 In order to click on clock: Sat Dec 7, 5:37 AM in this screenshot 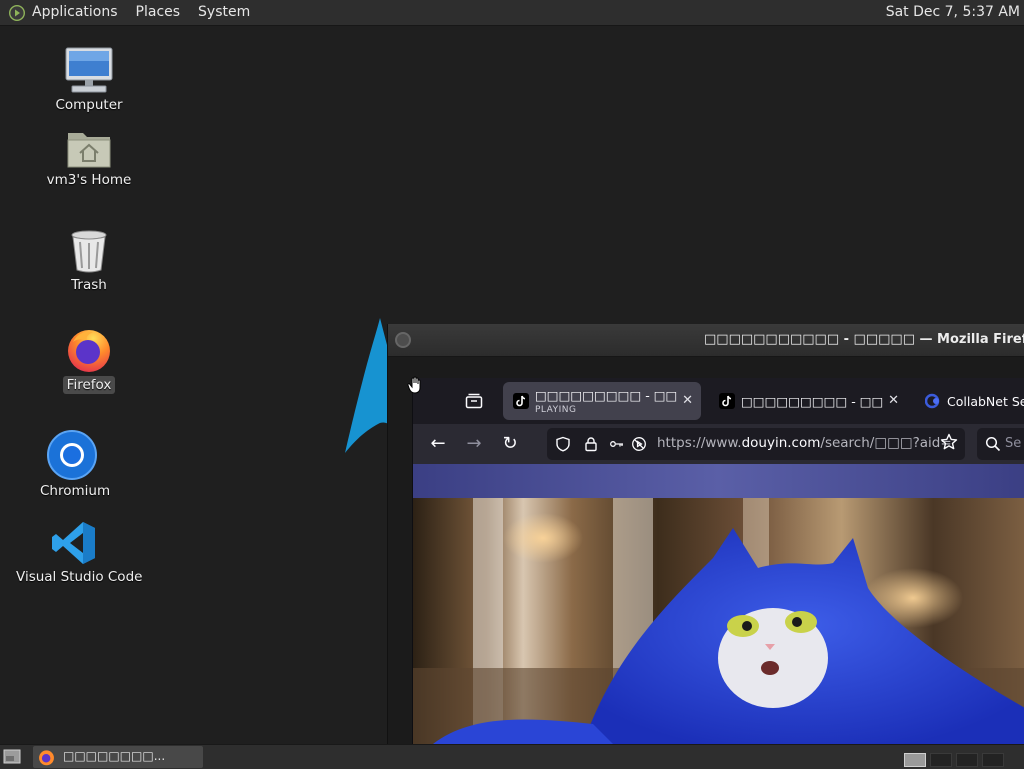, I will do `click(953, 12)`.